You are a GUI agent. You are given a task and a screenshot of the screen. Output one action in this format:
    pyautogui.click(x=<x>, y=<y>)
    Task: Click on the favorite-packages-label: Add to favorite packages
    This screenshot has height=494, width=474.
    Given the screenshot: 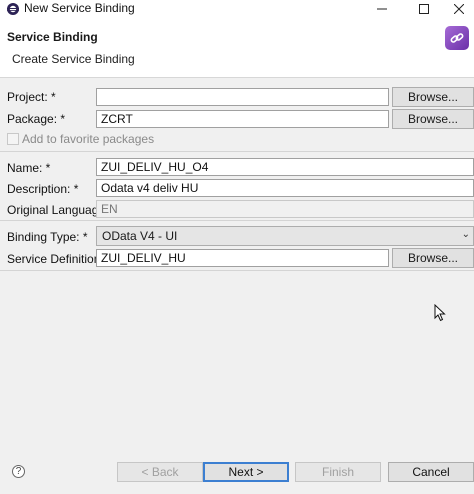 What is the action you would take?
    pyautogui.click(x=88, y=139)
    